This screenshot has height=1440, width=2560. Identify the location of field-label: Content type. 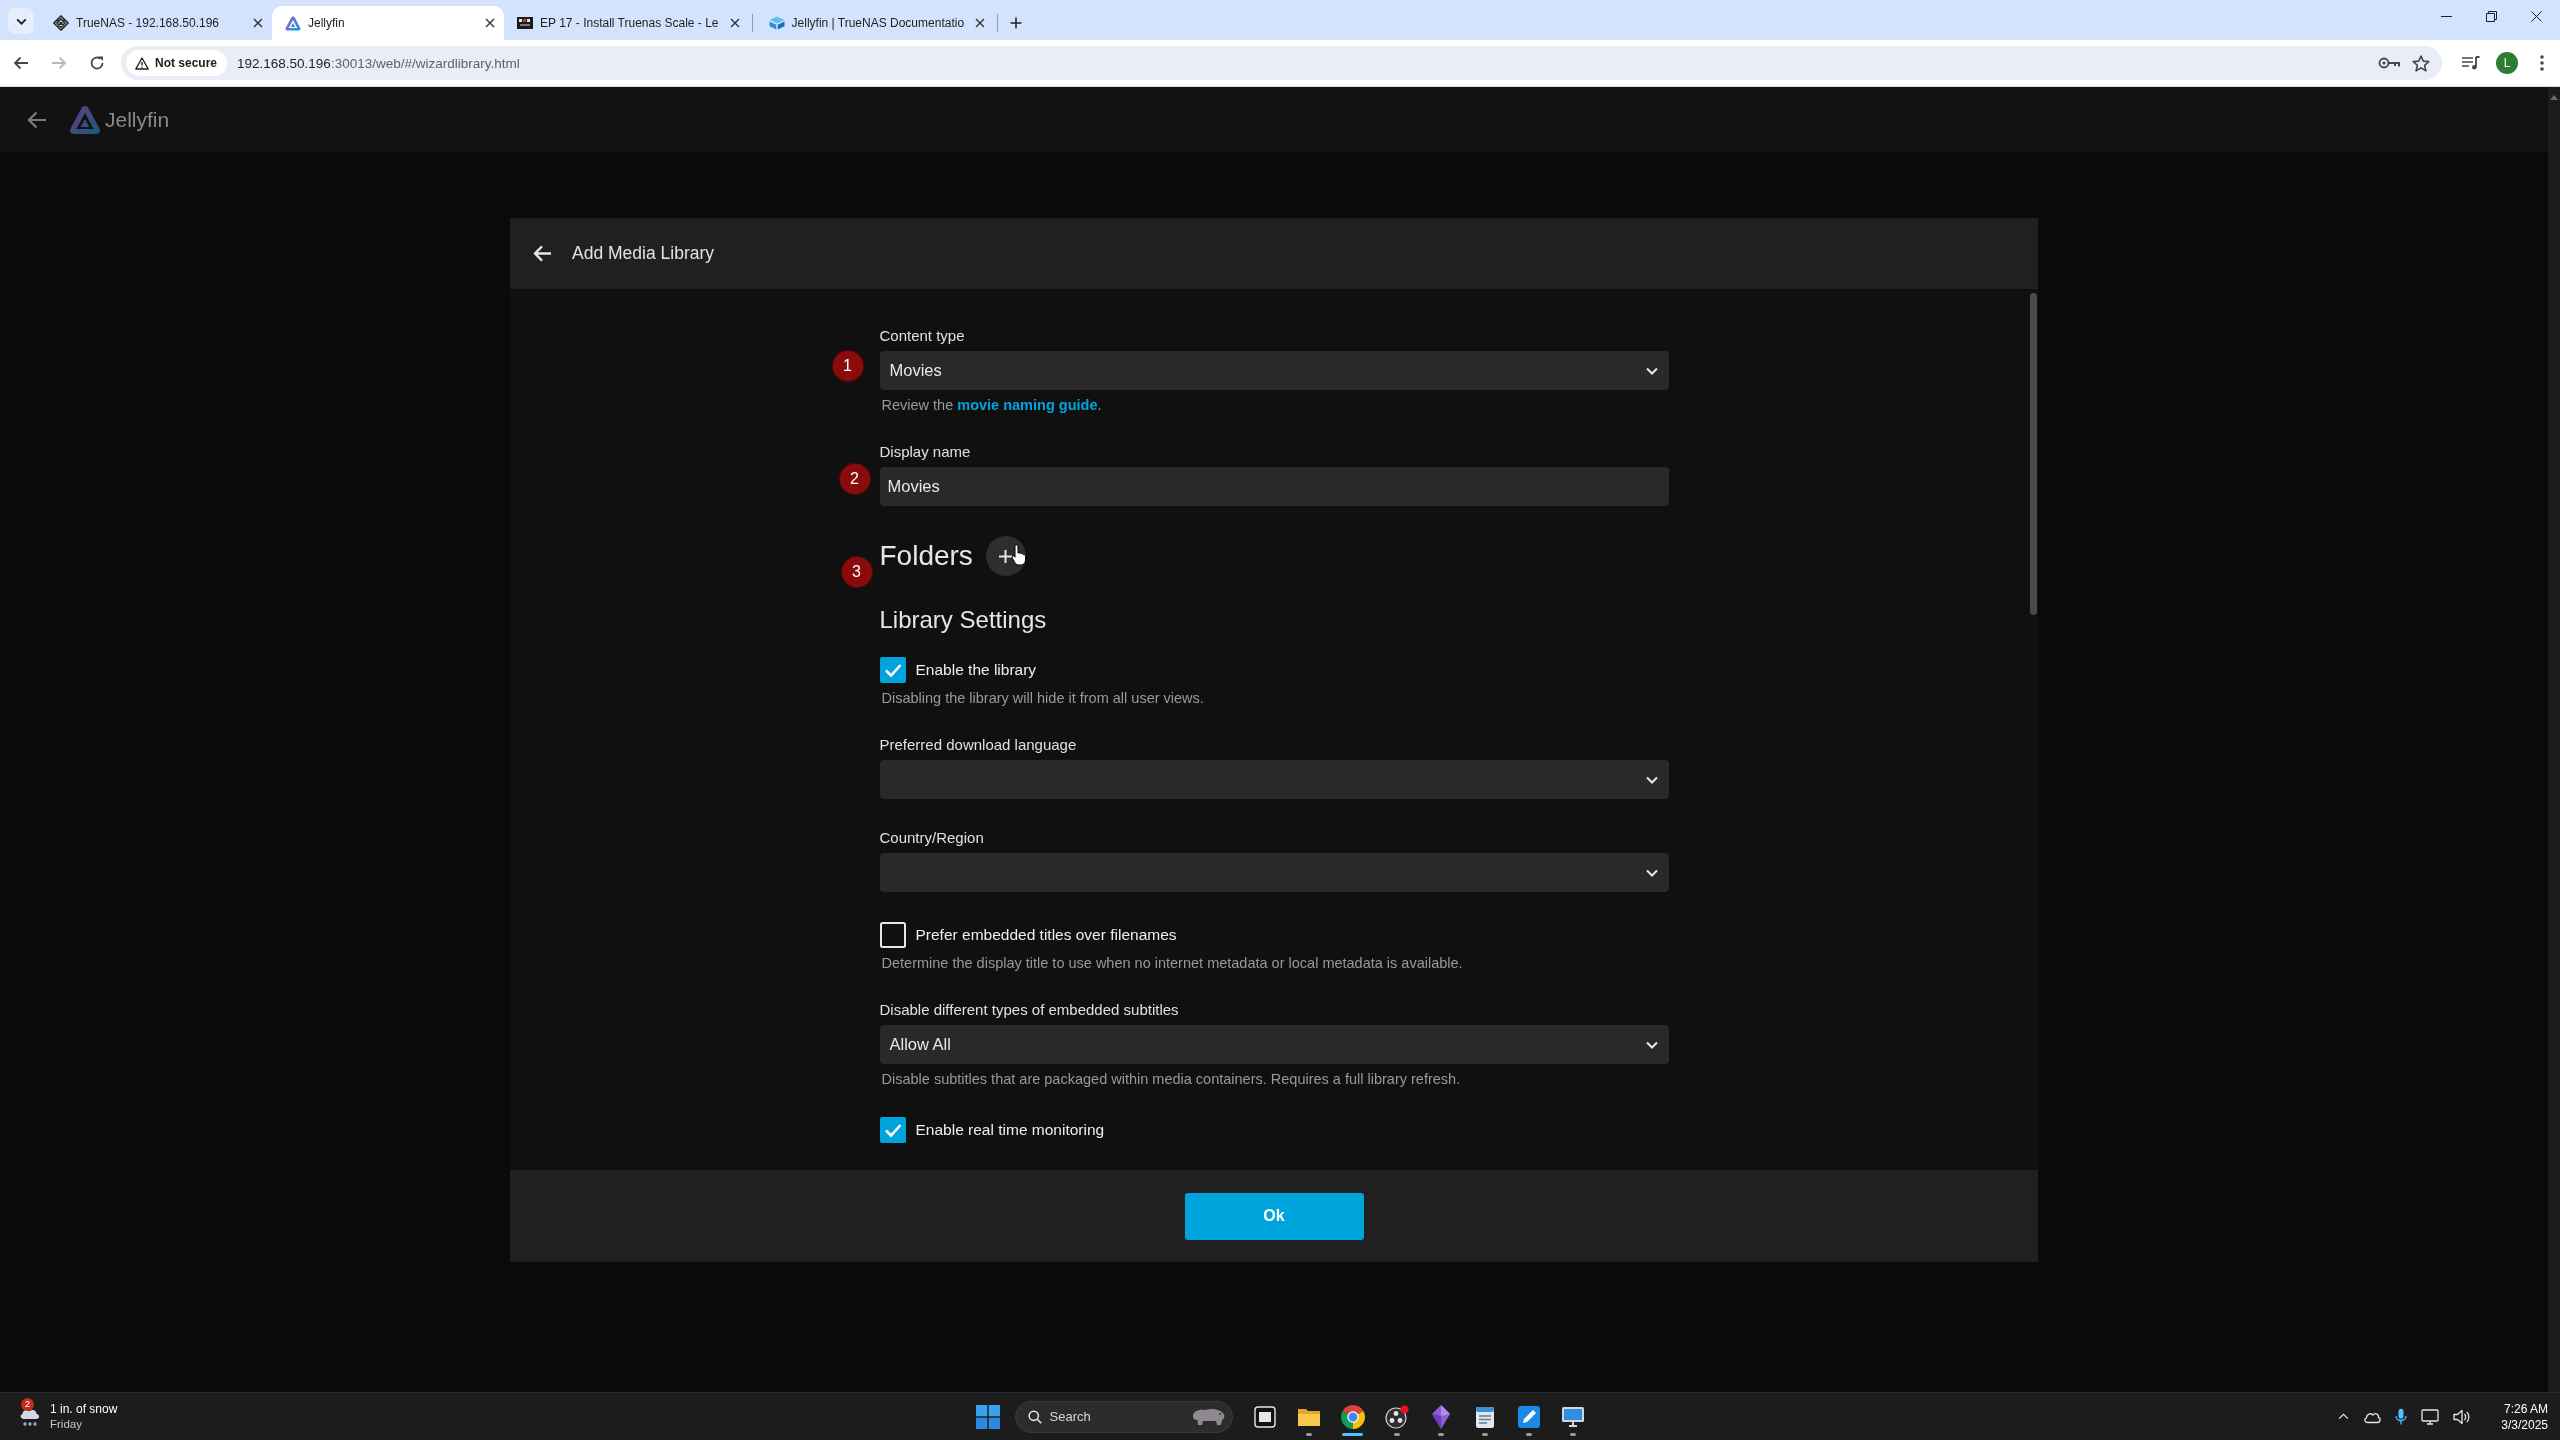
(922, 336).